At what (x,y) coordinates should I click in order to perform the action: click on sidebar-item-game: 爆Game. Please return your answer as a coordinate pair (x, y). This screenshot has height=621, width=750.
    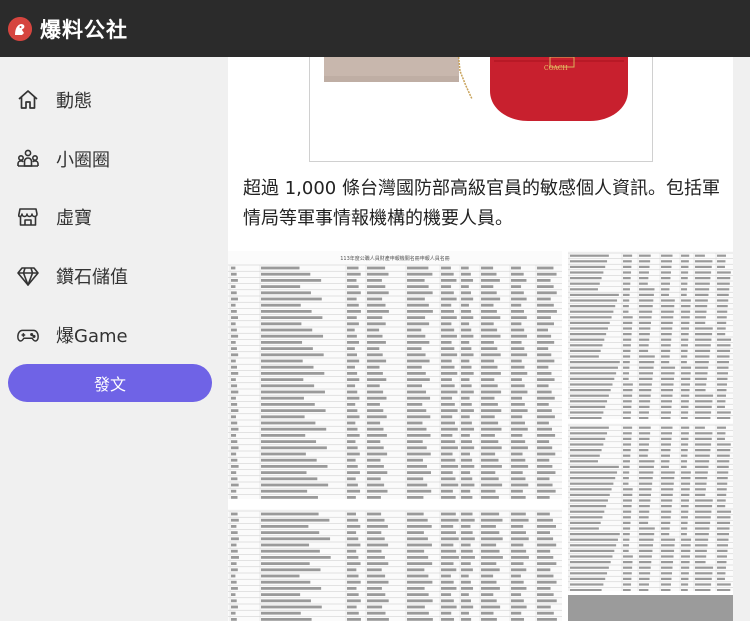
    Looking at the image, I should click on (72, 335).